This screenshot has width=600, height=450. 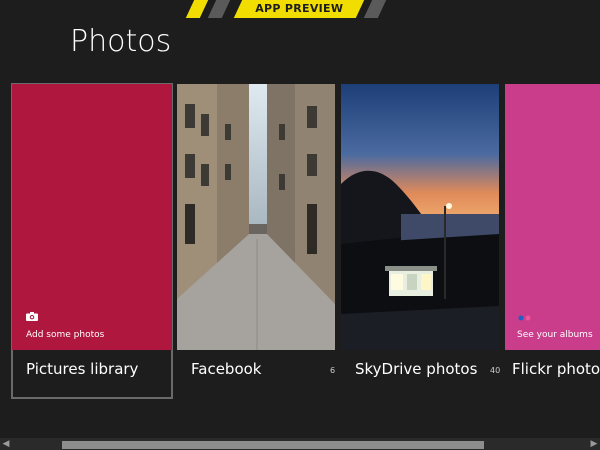 I want to click on app-preview-label: APP PREVIEW, so click(x=299, y=9).